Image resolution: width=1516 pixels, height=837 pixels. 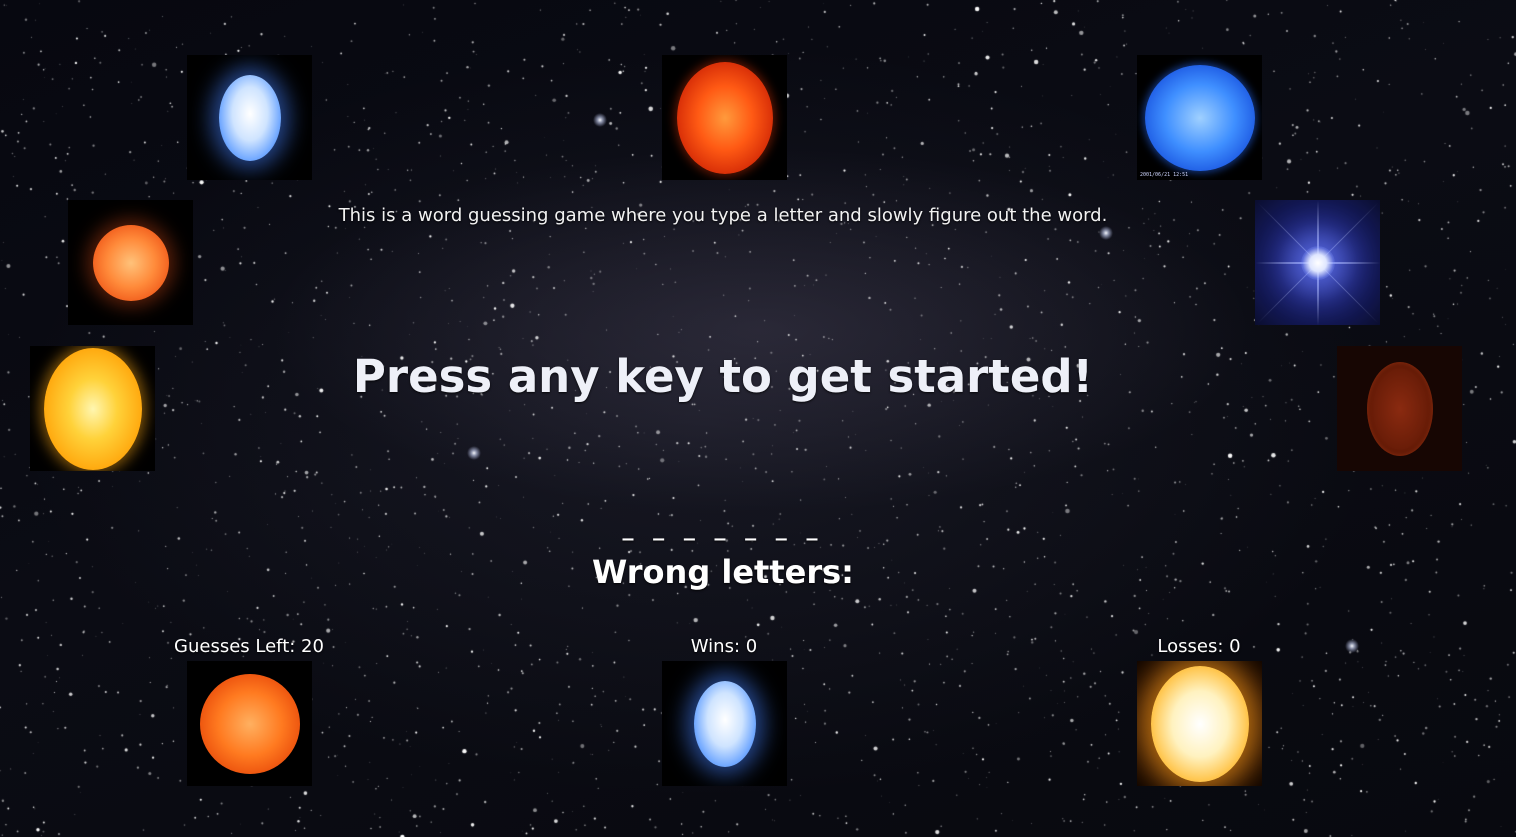 What do you see at coordinates (249, 646) in the screenshot?
I see `guesses-left-counter: Guesses Left: 20` at bounding box center [249, 646].